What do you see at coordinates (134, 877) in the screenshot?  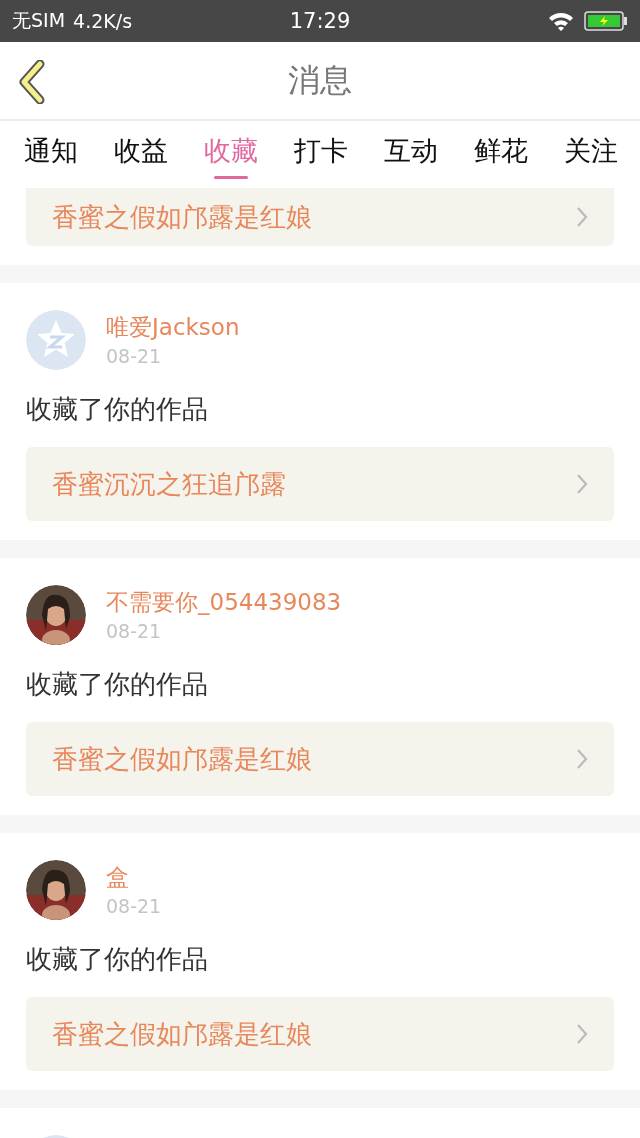 I see `user-name: 盒` at bounding box center [134, 877].